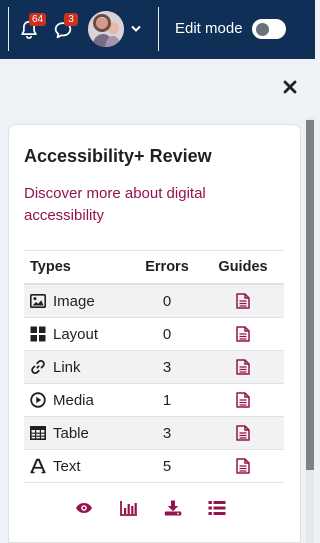 The image size is (320, 543). I want to click on message-count-badge: 3, so click(71, 19).